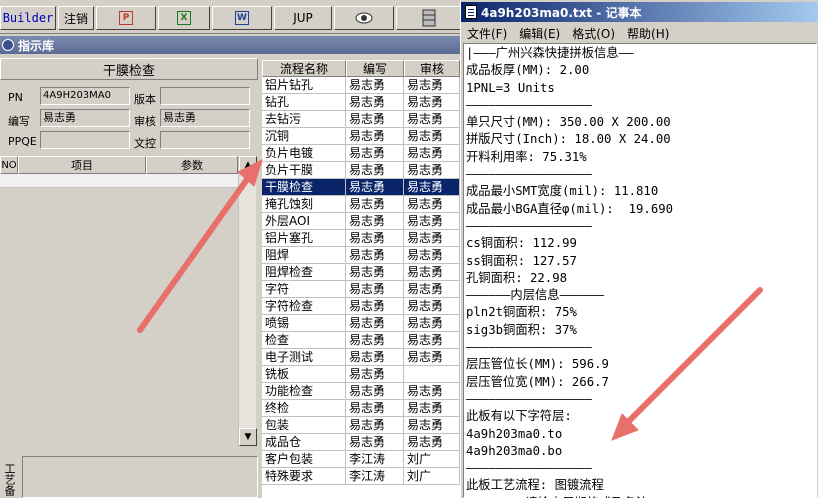  I want to click on parameter-grid-header: NO 项目 参数, so click(119, 165).